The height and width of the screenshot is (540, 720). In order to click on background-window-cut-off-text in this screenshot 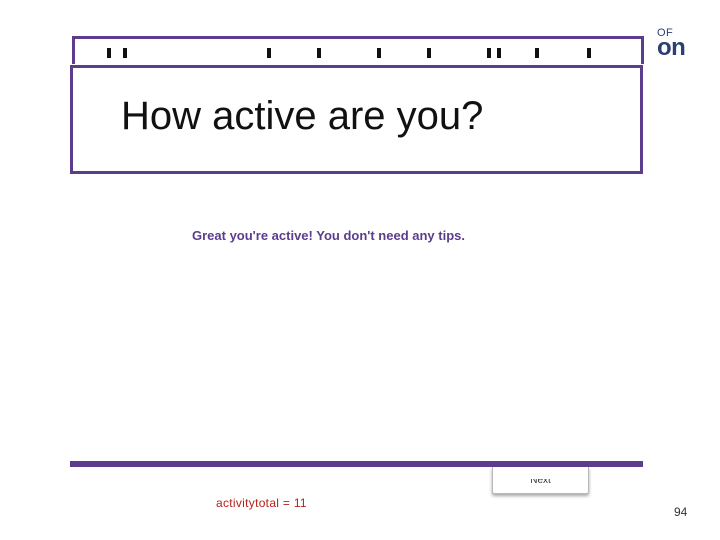, I will do `click(345, 54)`.